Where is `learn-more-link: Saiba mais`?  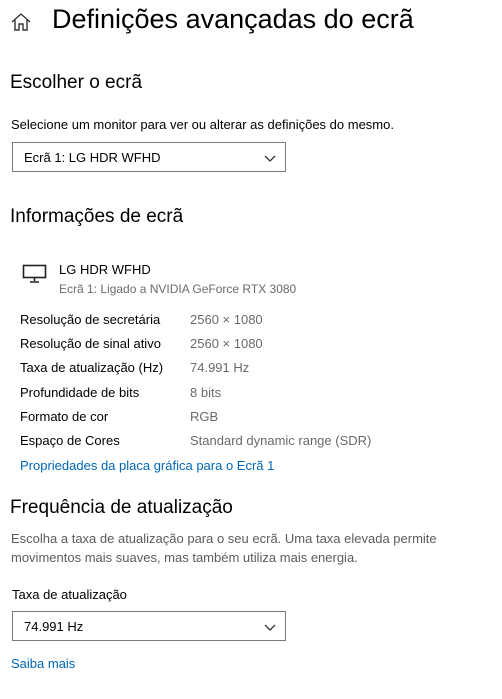 learn-more-link: Saiba mais is located at coordinates (43, 663).